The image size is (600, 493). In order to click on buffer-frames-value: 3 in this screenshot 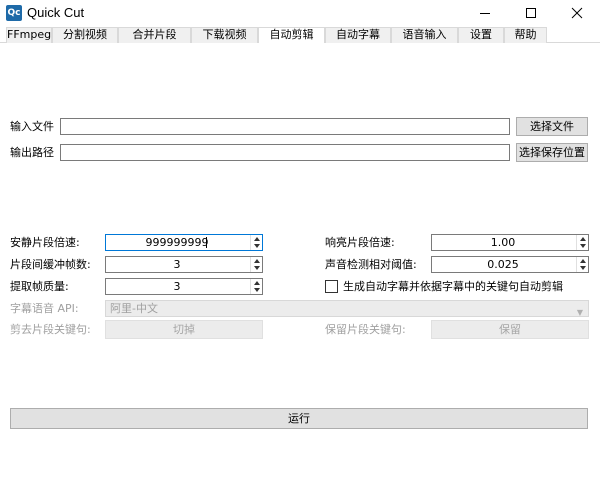, I will do `click(177, 264)`.